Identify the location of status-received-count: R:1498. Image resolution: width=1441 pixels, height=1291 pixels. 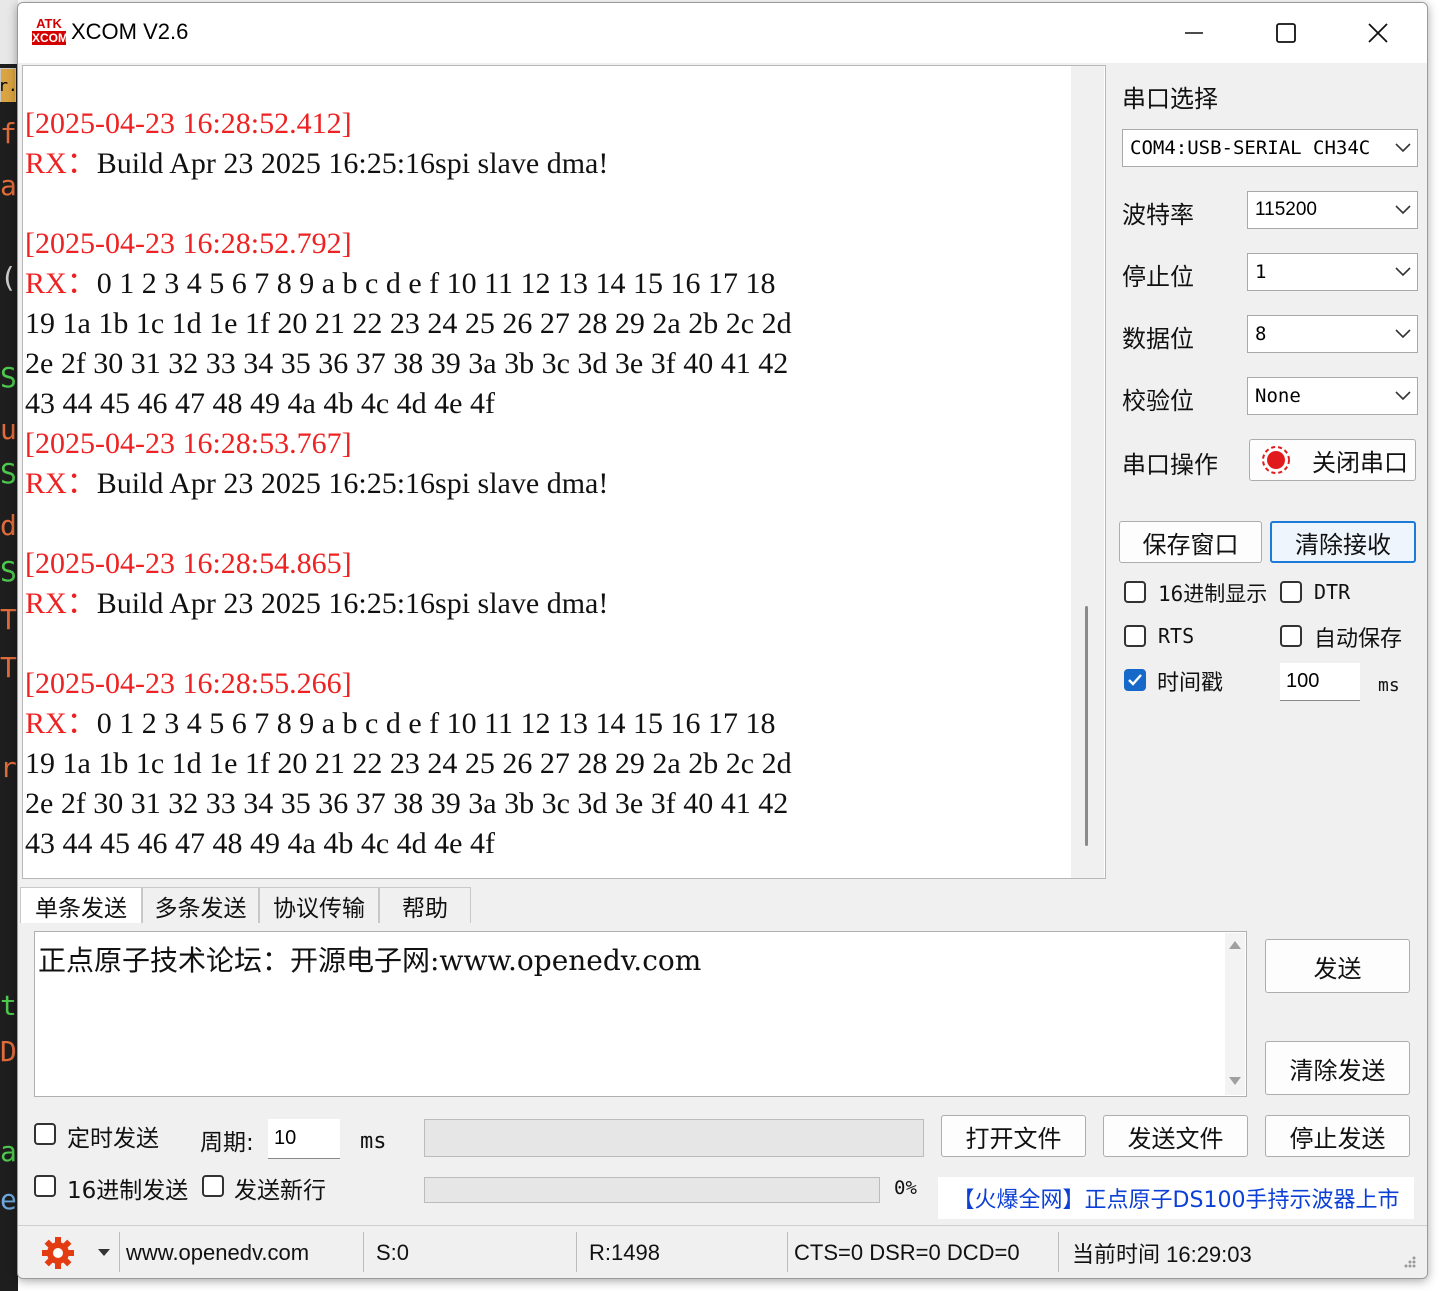
(624, 1252).